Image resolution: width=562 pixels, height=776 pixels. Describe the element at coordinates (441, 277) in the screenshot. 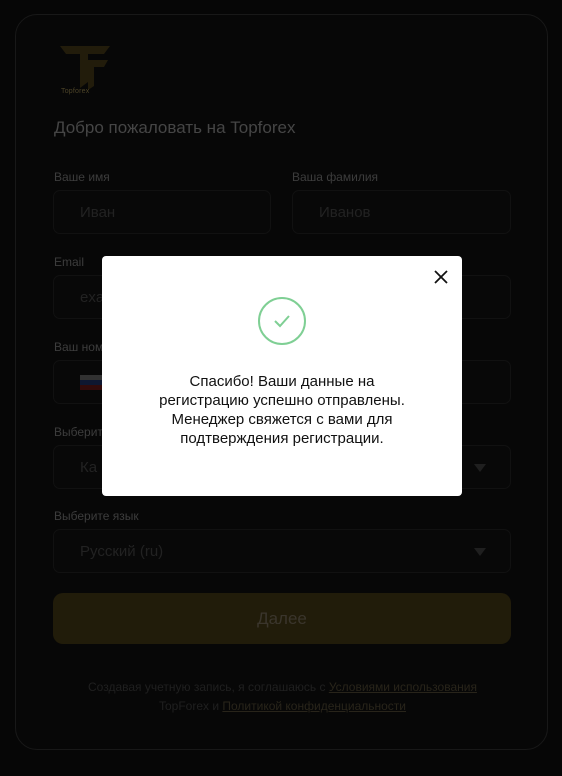

I see `close-icon` at that location.